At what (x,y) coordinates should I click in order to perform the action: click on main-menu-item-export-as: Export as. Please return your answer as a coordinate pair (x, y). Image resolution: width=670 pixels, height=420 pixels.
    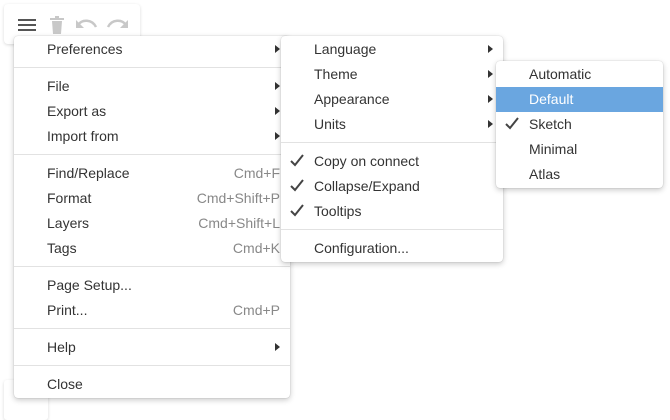
    Looking at the image, I should click on (152, 111).